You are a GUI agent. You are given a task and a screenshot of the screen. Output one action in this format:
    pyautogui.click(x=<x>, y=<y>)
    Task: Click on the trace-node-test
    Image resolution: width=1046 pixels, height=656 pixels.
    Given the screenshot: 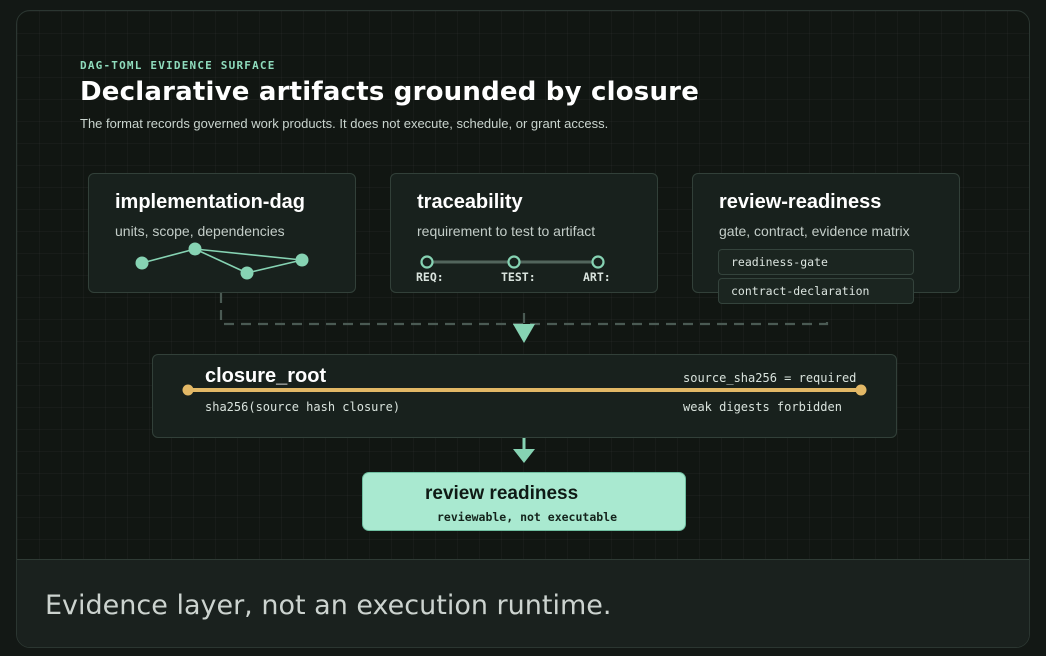 What is the action you would take?
    pyautogui.click(x=514, y=262)
    